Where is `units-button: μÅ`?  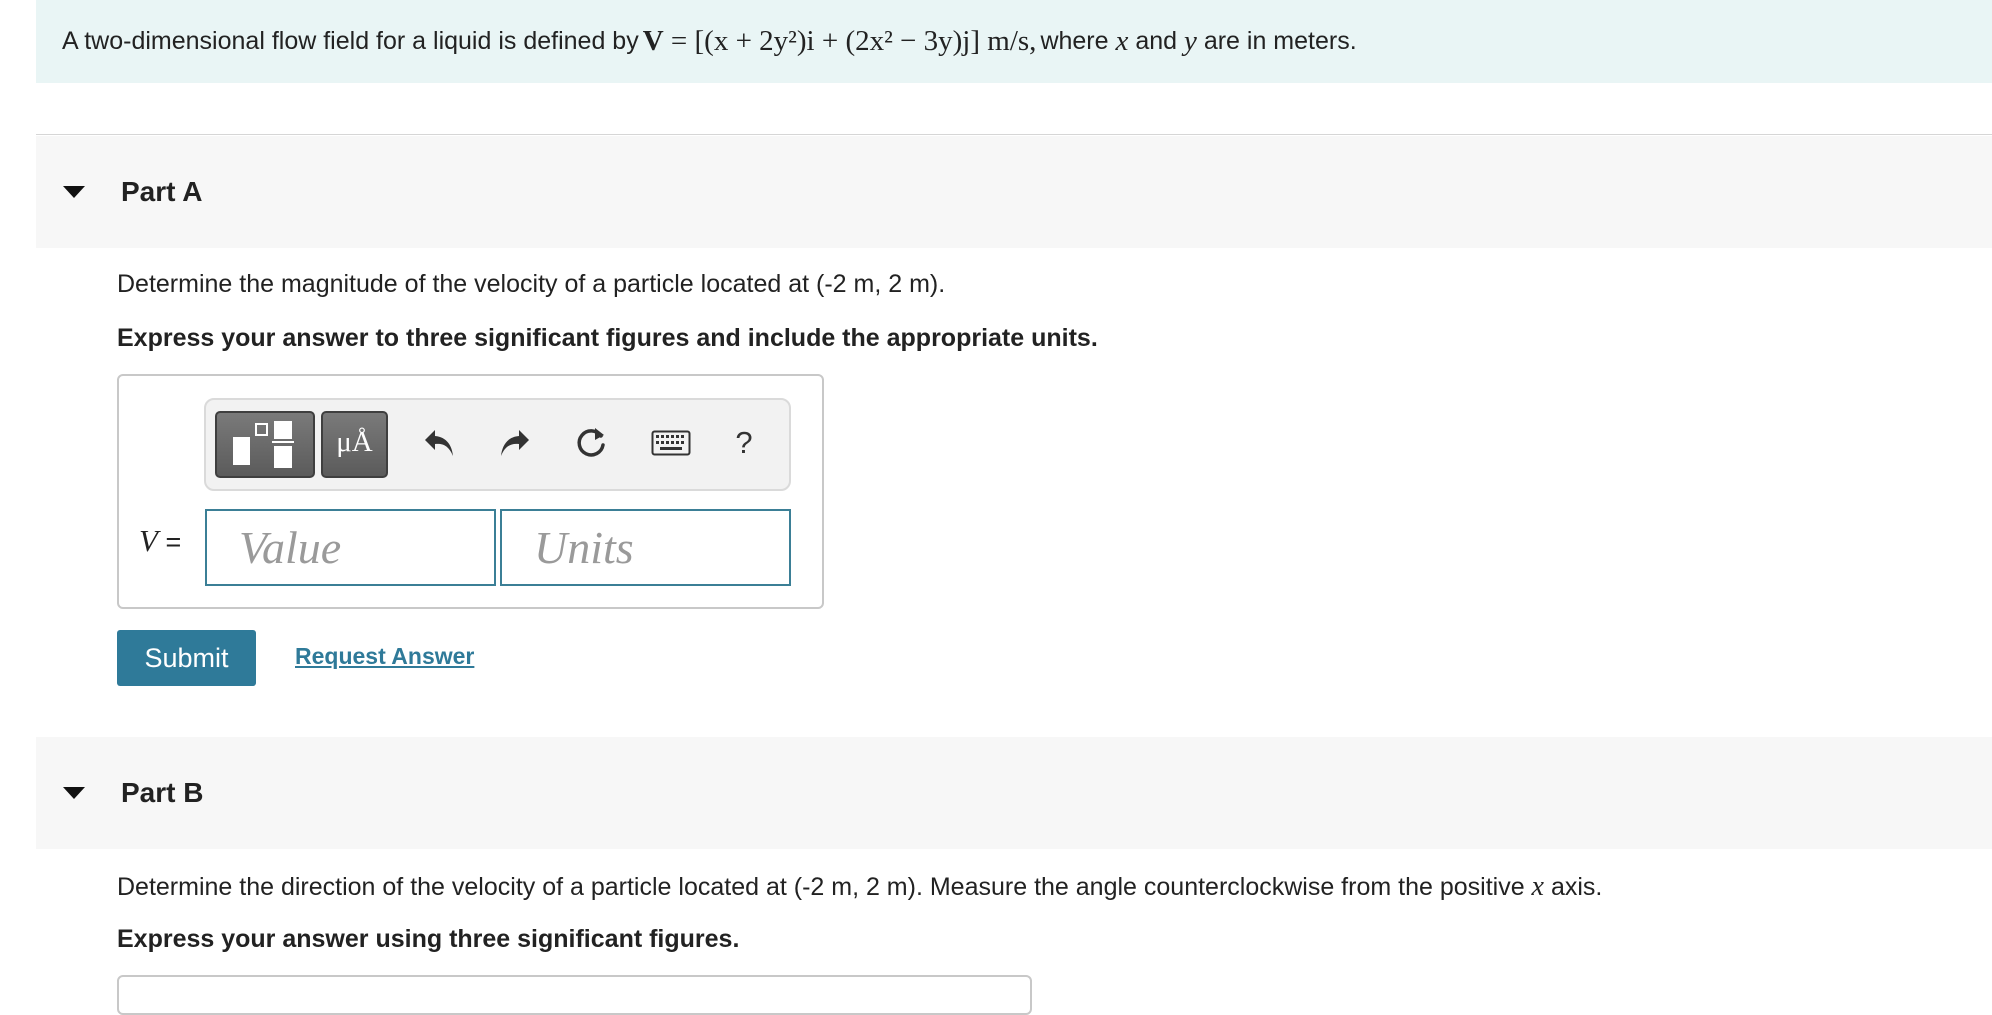 units-button: μÅ is located at coordinates (354, 444).